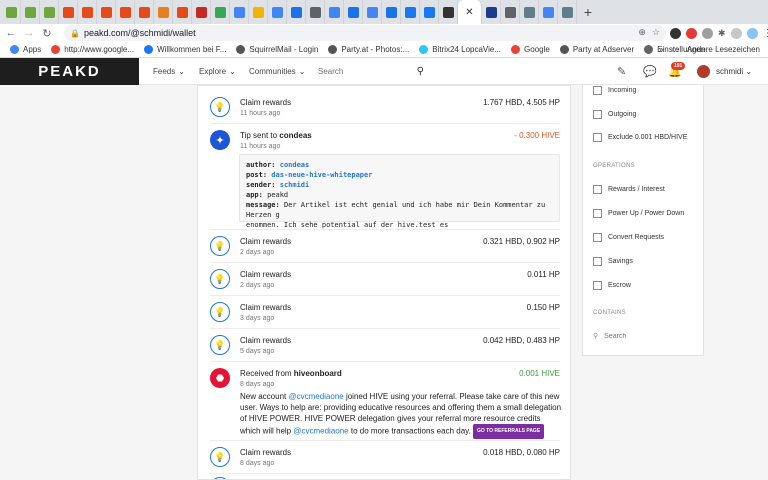  Describe the element at coordinates (220, 246) in the screenshot. I see `lightbulb-icon: 💡` at that location.